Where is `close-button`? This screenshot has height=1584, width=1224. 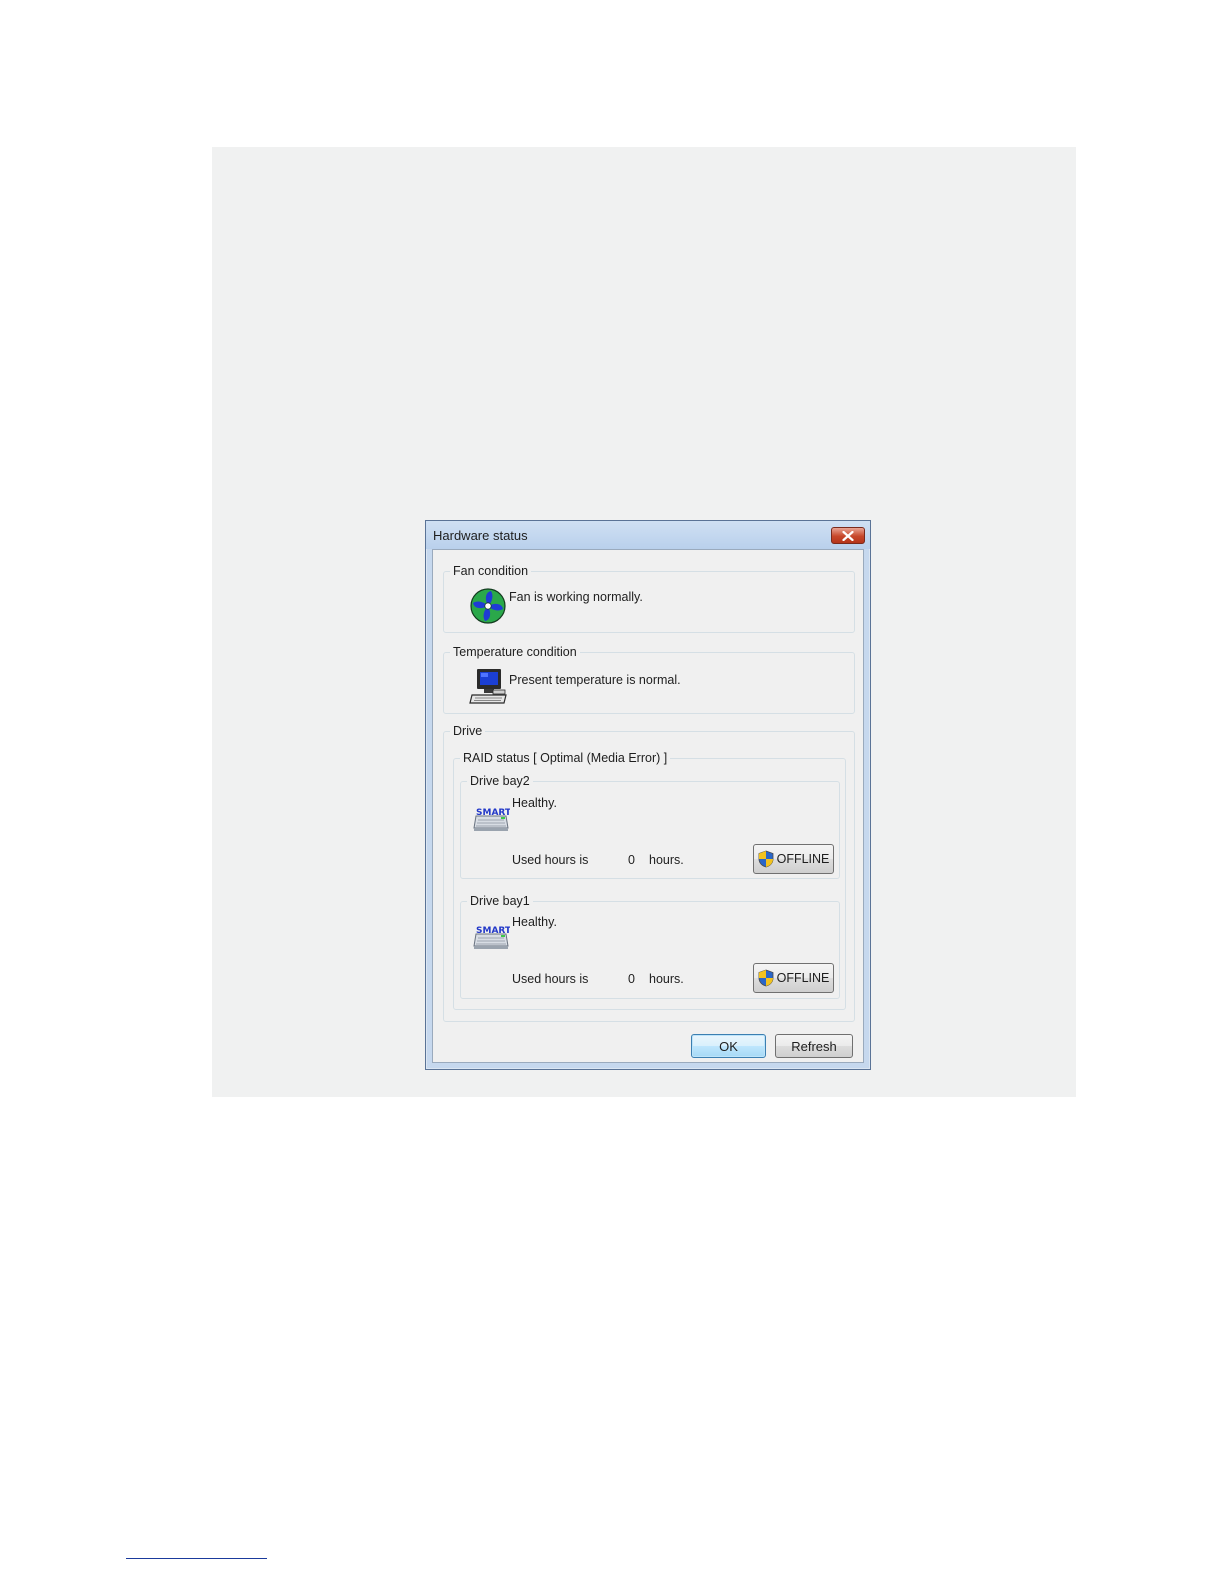
close-button is located at coordinates (848, 535).